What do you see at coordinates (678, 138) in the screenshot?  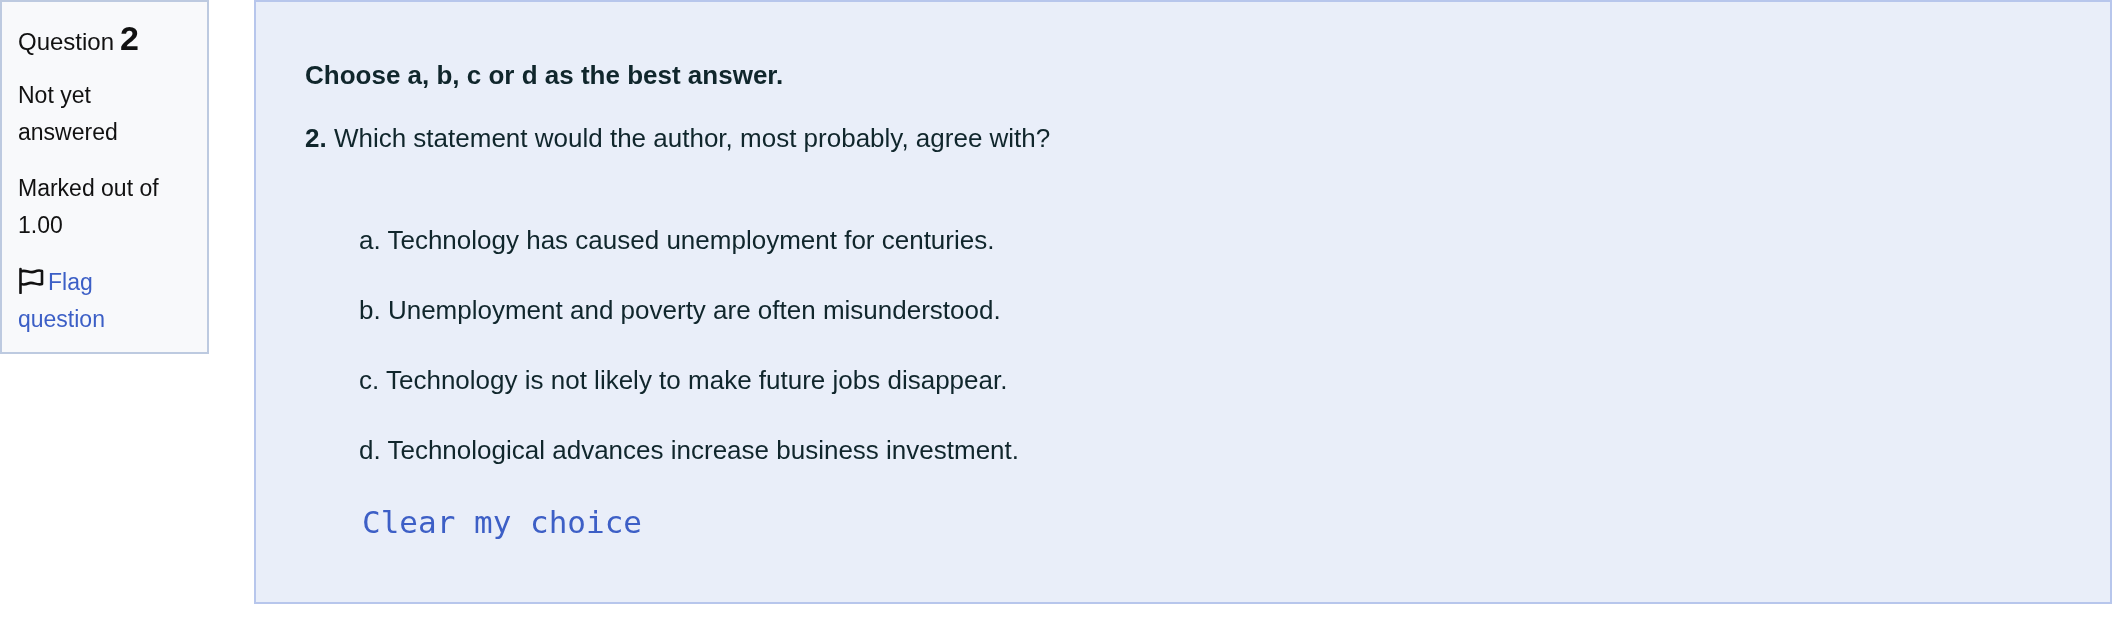 I see `question-text: 2. Which statement would the author, most probably, agree with?` at bounding box center [678, 138].